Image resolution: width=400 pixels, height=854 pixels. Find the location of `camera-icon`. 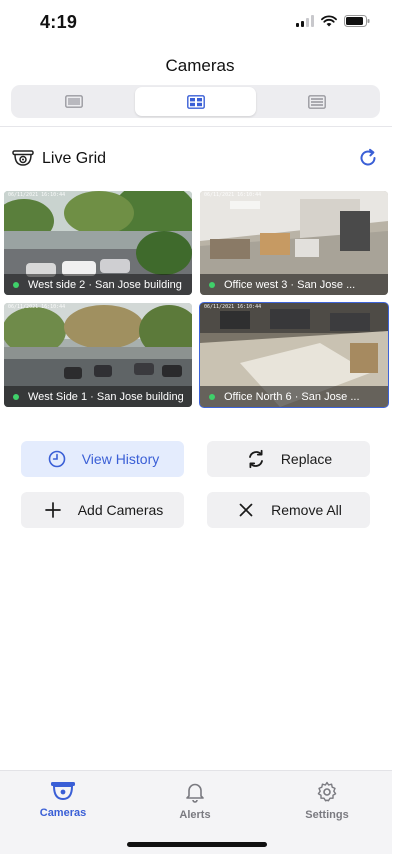

camera-icon is located at coordinates (63, 791).